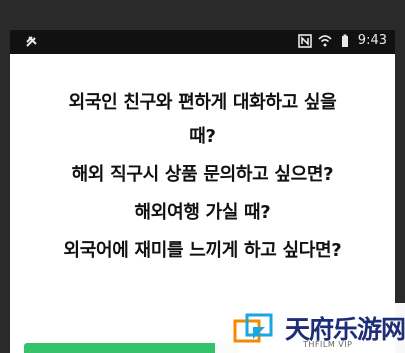 Image resolution: width=405 pixels, height=353 pixels. Describe the element at coordinates (202, 42) in the screenshot. I see `status-bar: 9:43` at that location.